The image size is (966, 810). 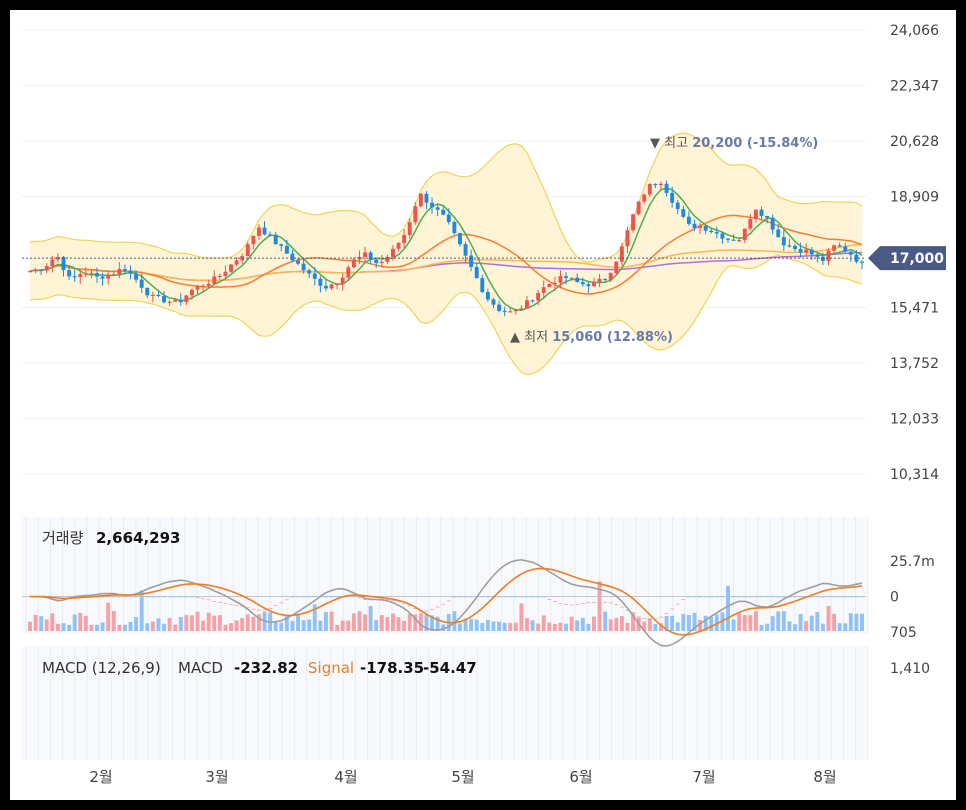 I want to click on volume-current: 2,664,293, so click(x=138, y=538).